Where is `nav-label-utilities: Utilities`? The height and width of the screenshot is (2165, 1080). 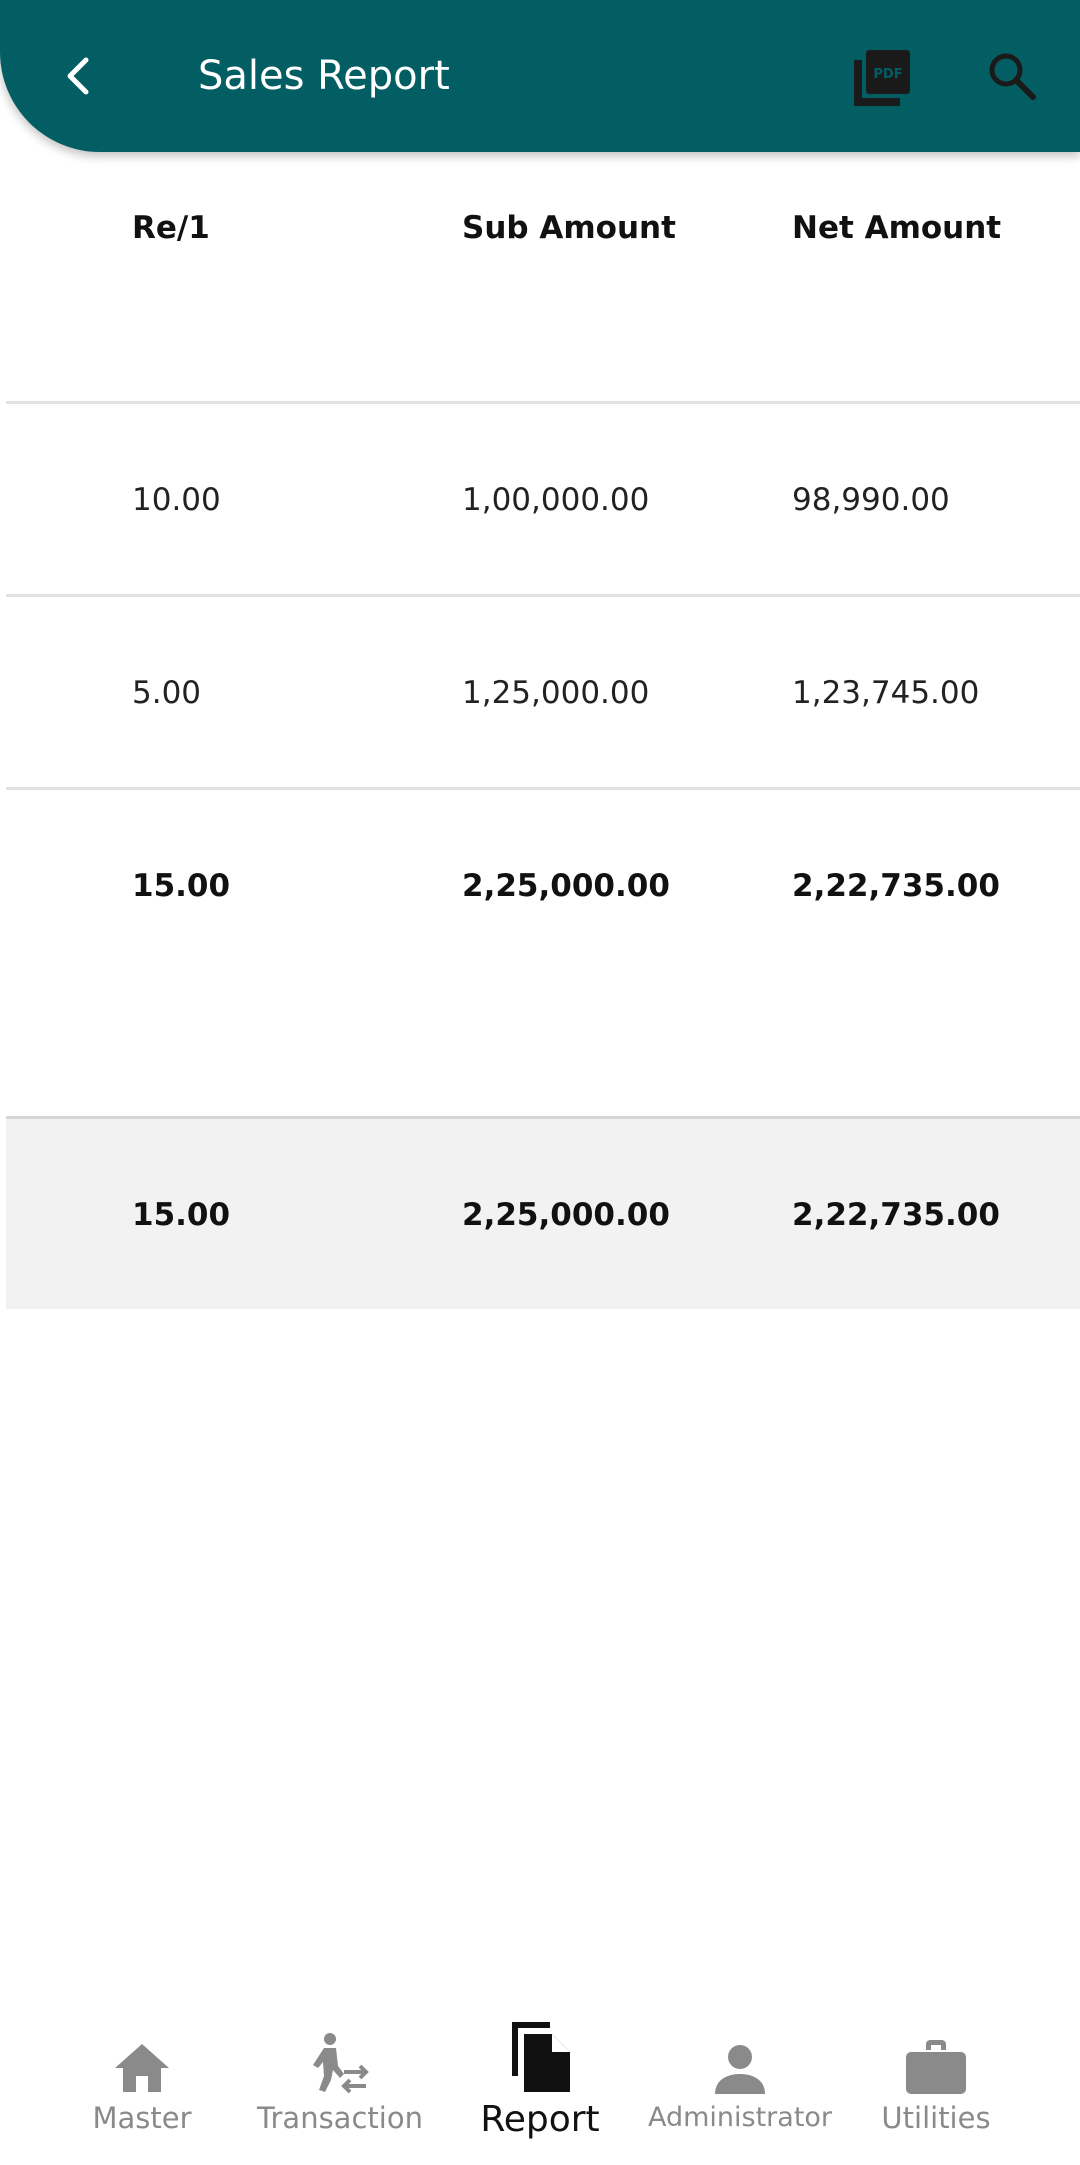 nav-label-utilities: Utilities is located at coordinates (936, 2118).